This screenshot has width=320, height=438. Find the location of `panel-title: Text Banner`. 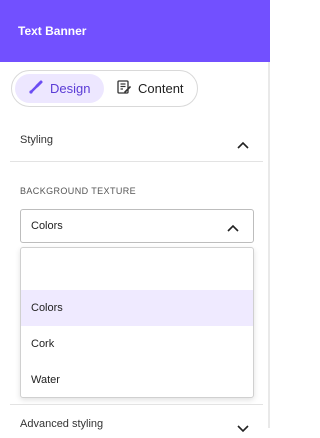

panel-title: Text Banner is located at coordinates (52, 31).